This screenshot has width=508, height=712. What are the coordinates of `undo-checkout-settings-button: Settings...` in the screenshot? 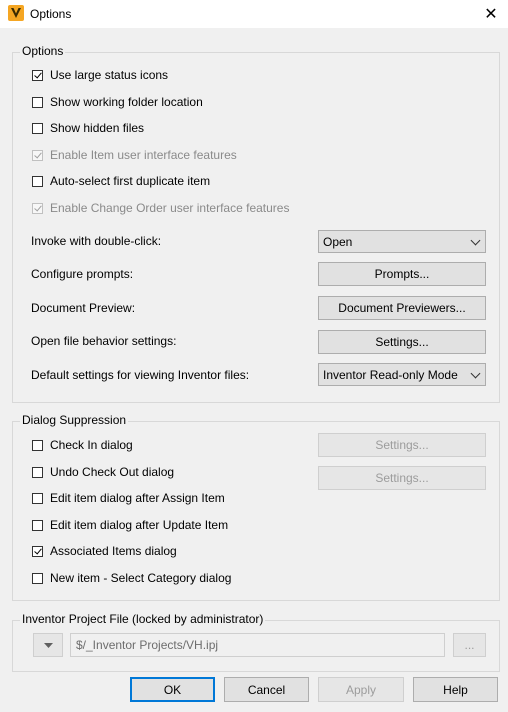 It's located at (402, 478).